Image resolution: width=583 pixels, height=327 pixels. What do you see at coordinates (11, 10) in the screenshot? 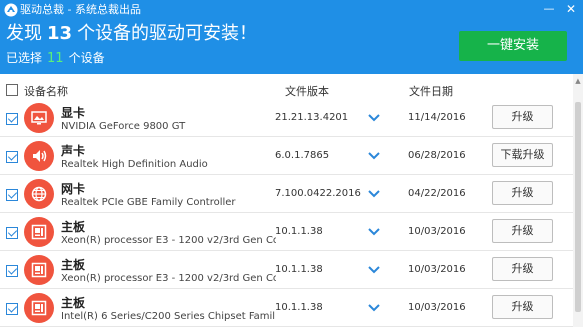
I see `driver-logo-icon` at bounding box center [11, 10].